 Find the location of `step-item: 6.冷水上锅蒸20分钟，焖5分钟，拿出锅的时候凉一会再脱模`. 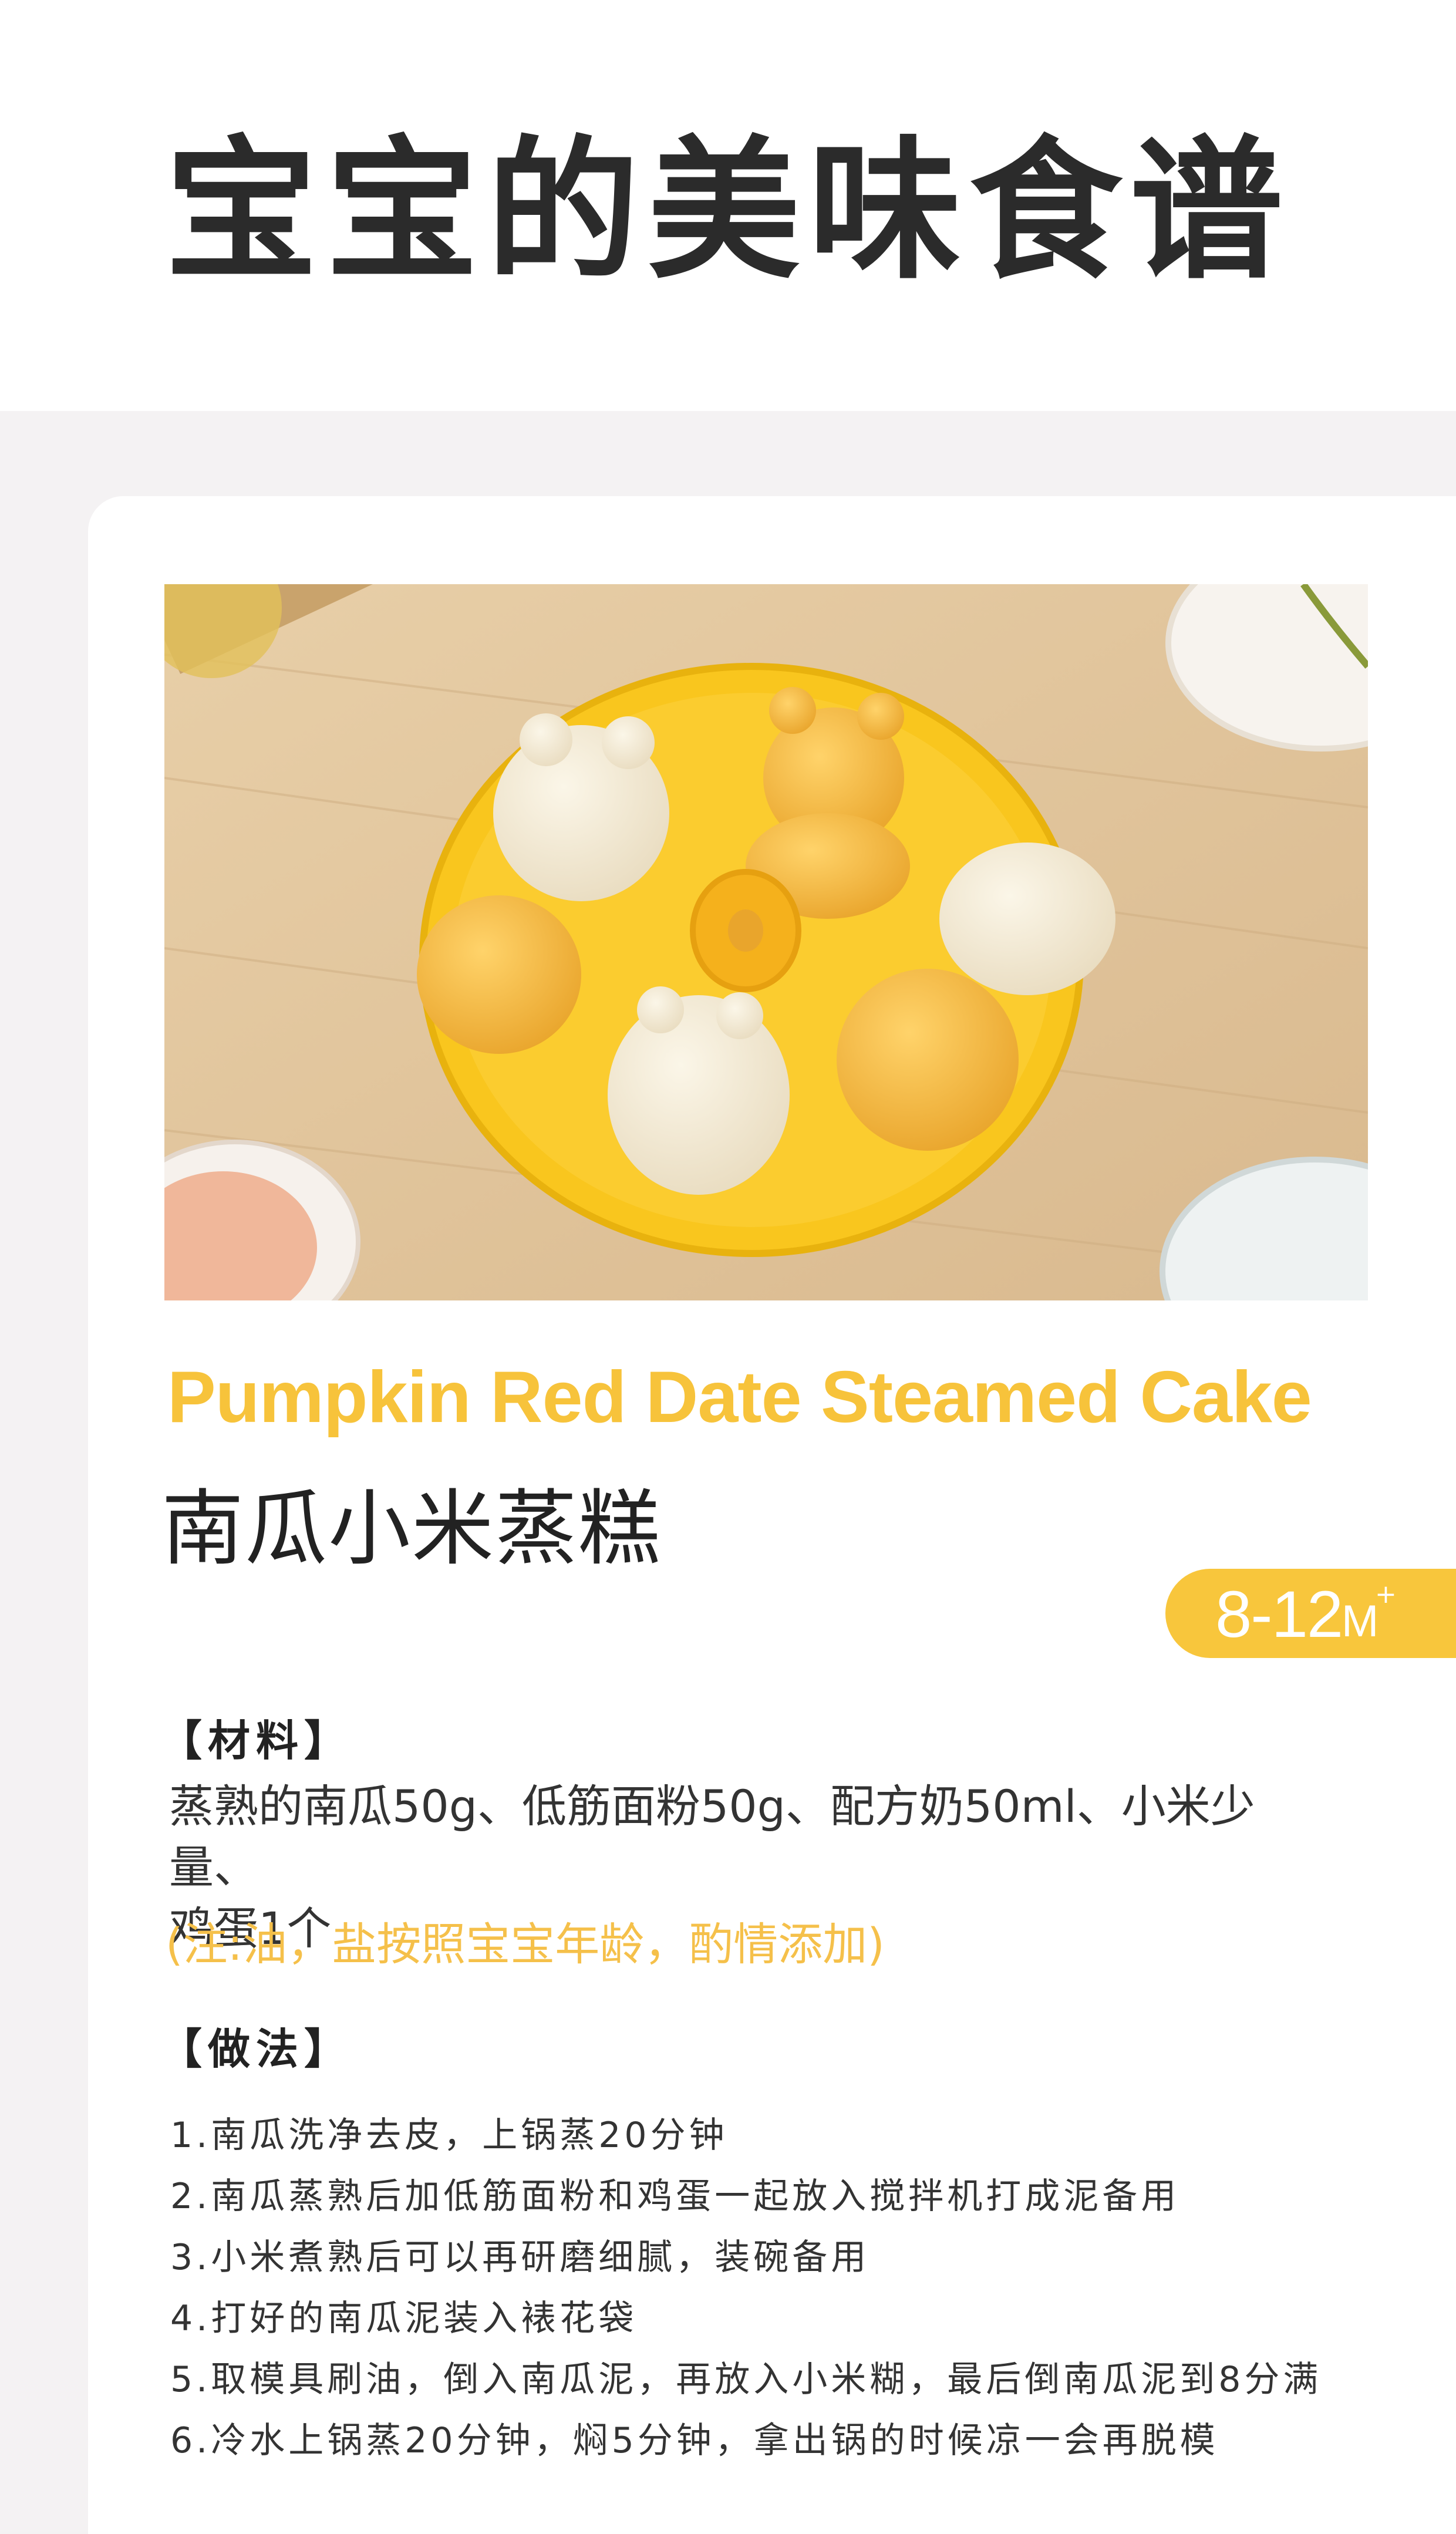

step-item: 6.冷水上锅蒸20分钟，焖5分钟，拿出锅的时候凉一会再脱模 is located at coordinates (694, 2440).